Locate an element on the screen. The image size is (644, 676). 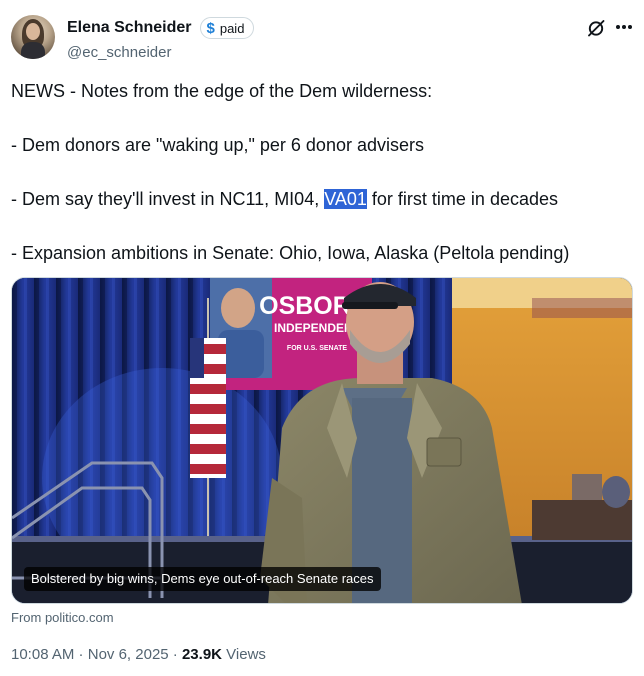
views-label: Views is located at coordinates (246, 654).